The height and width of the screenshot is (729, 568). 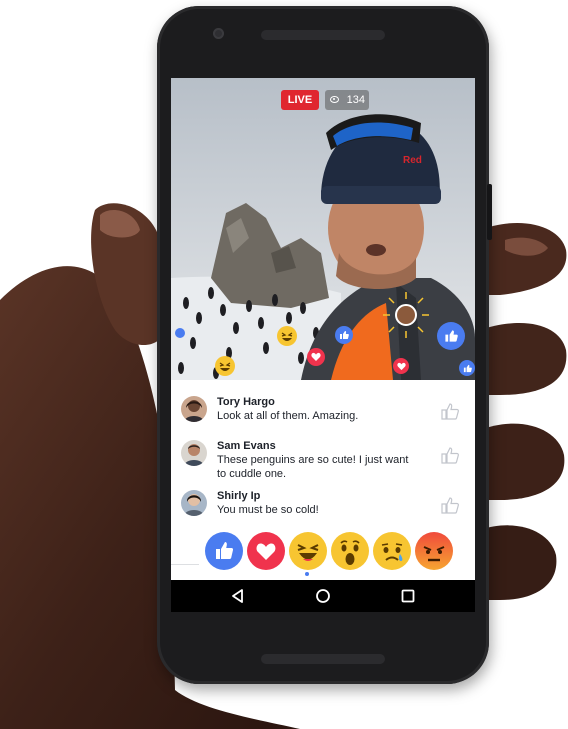 I want to click on floating-haha-icon, so click(x=287, y=336).